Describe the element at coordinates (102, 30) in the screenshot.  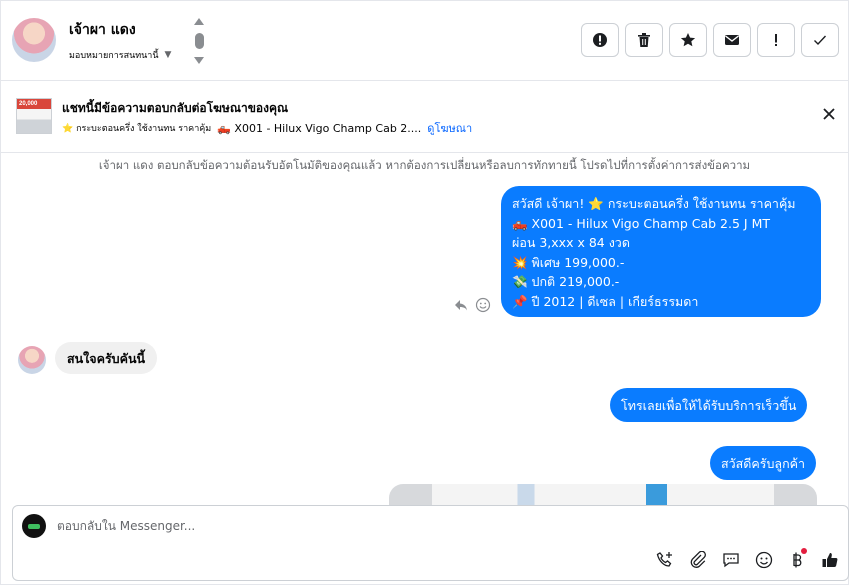
I see `contact-name: เจ้าผา แดง` at that location.